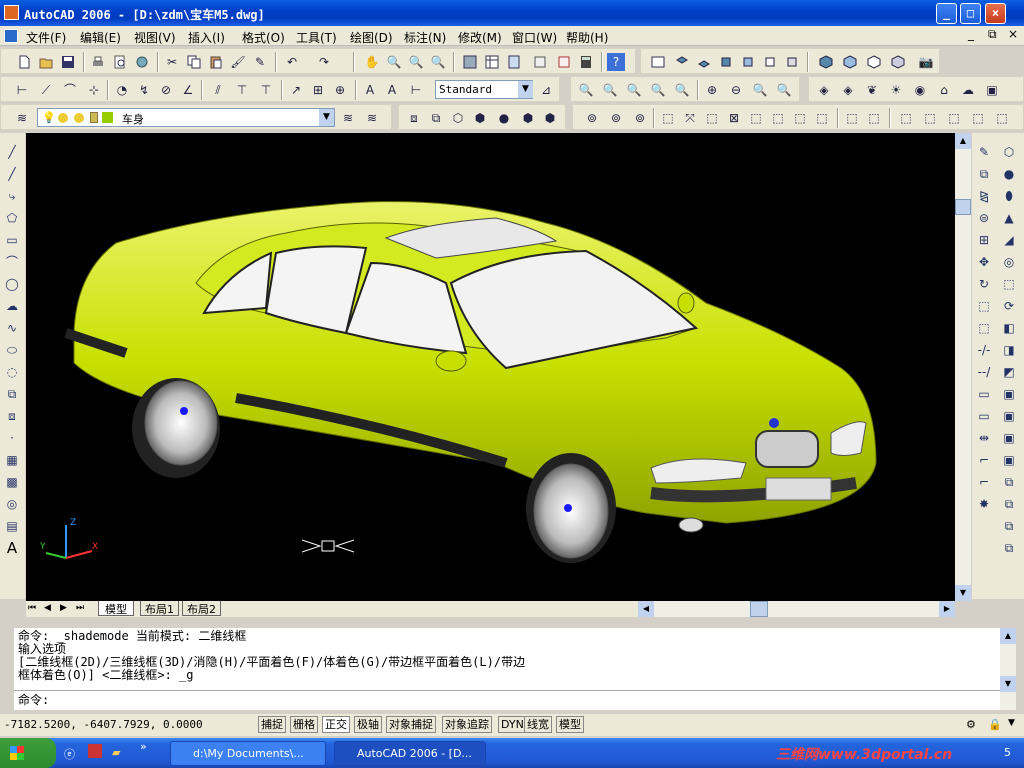  I want to click on model-button: 模型, so click(570, 724).